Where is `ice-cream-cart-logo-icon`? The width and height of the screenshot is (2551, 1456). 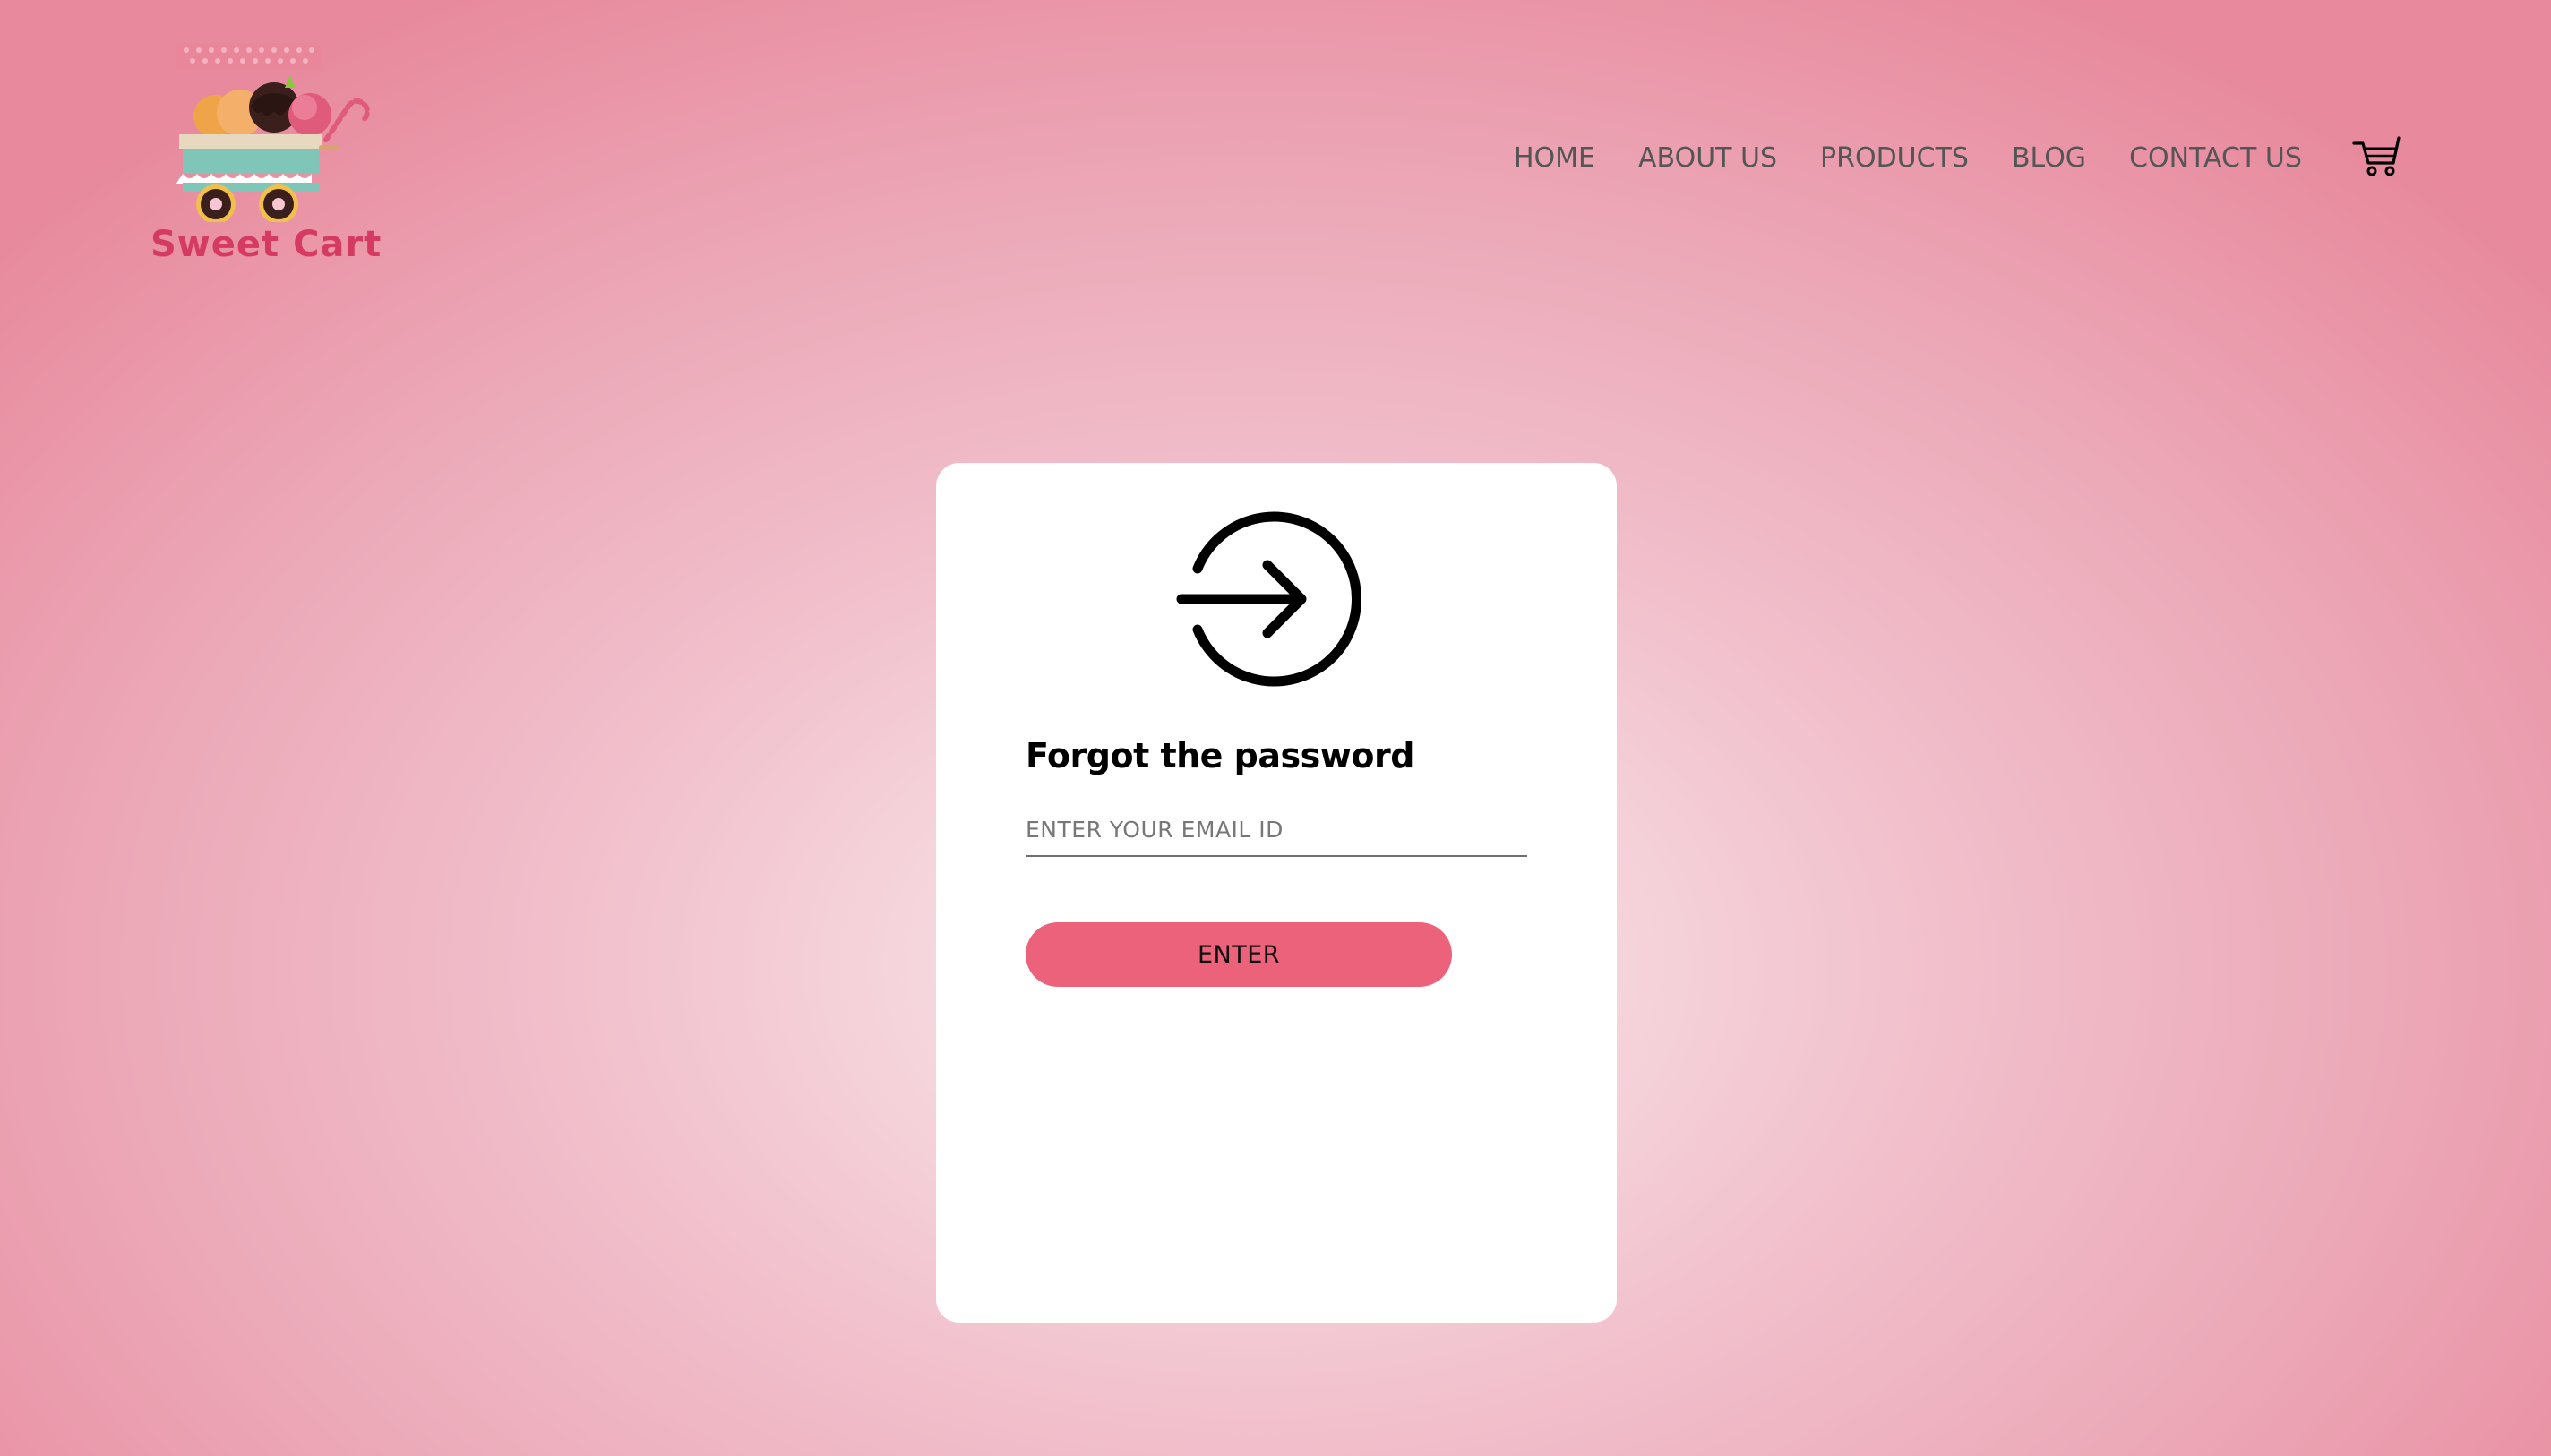 ice-cream-cart-logo-icon is located at coordinates (273, 132).